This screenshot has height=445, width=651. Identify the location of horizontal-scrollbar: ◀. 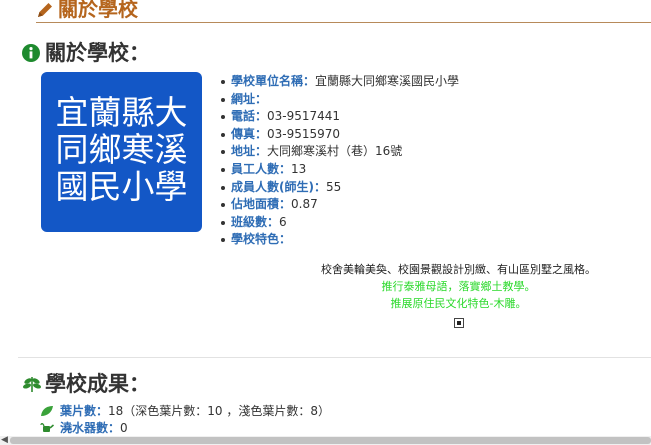
(325, 440).